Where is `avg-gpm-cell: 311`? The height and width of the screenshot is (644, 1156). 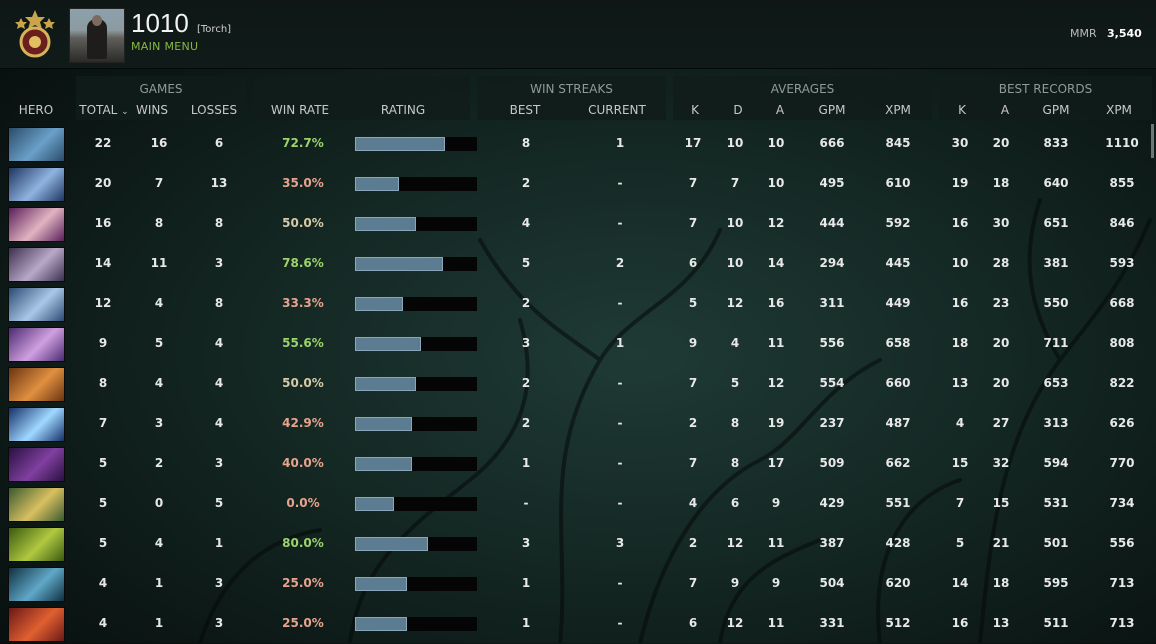
avg-gpm-cell: 311 is located at coordinates (832, 303).